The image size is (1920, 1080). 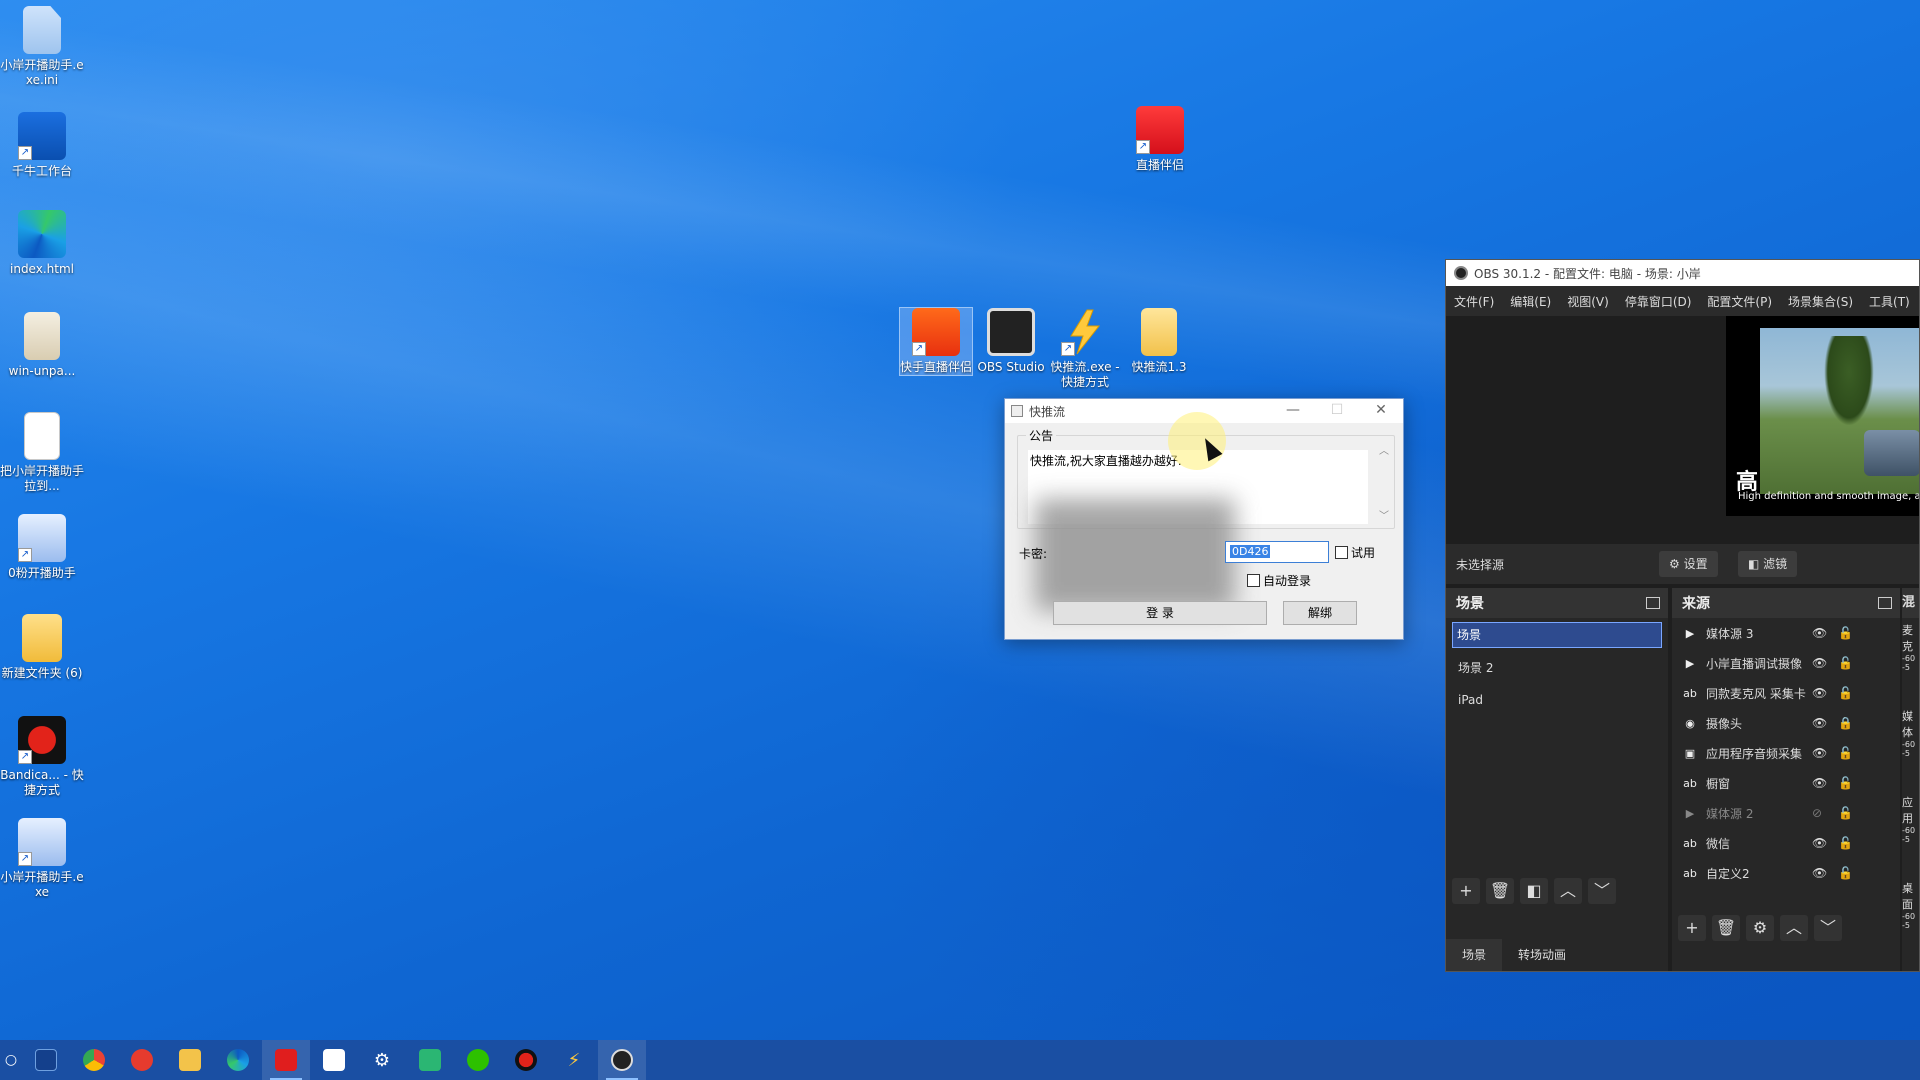 What do you see at coordinates (1557, 635) in the screenshot?
I see `scene-item: 场景` at bounding box center [1557, 635].